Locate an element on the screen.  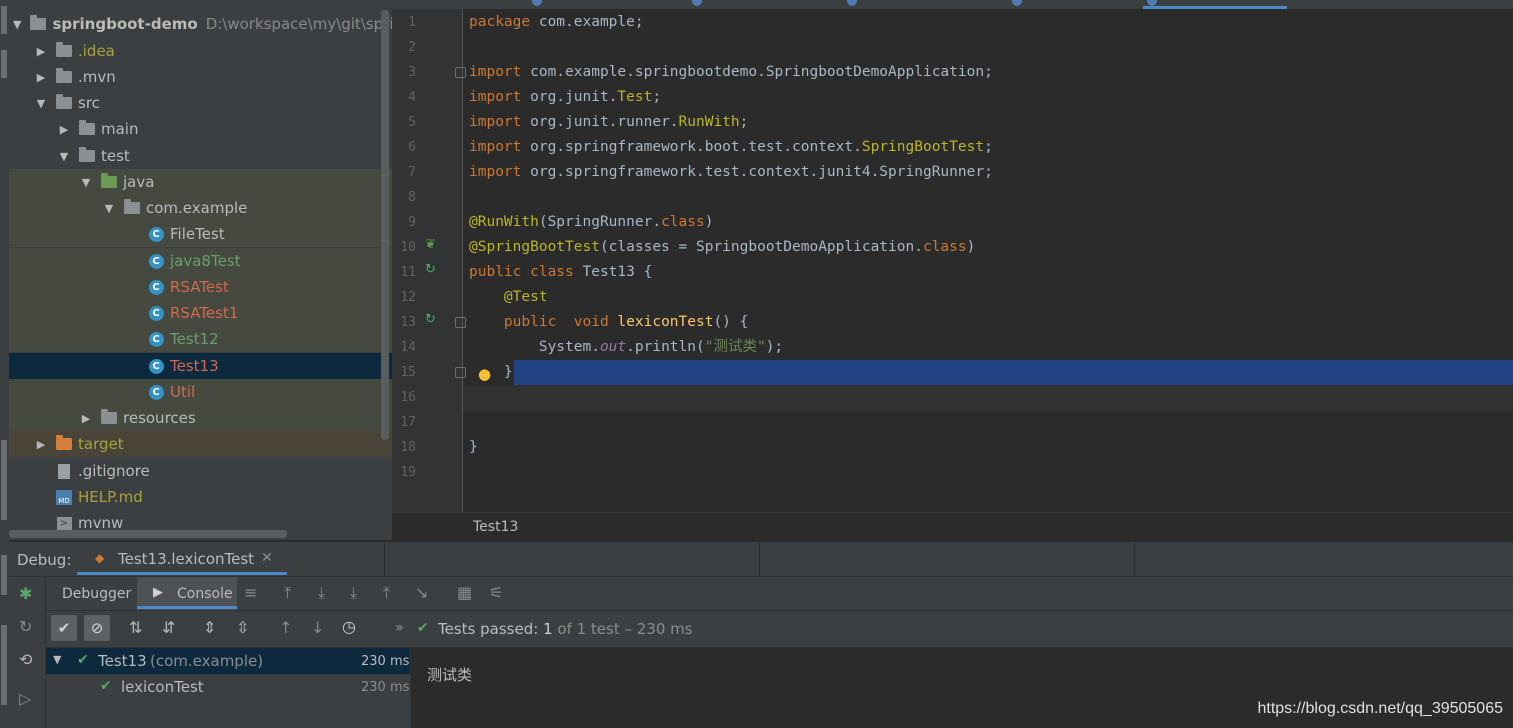
project-tool-button is located at coordinates (4, 20).